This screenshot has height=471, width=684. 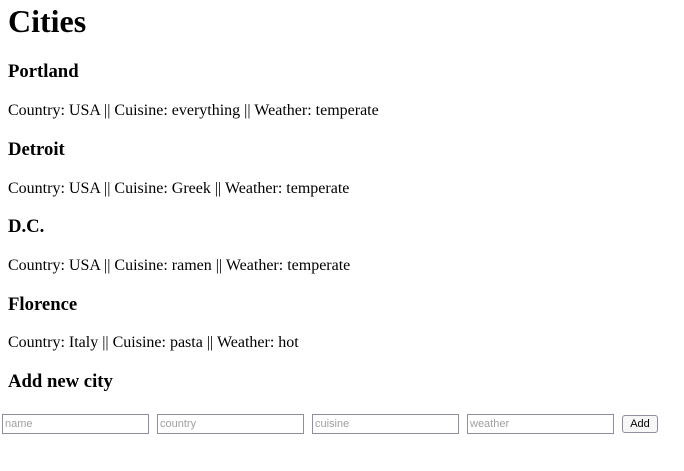 I want to click on add-city-form: Add, so click(x=335, y=424).